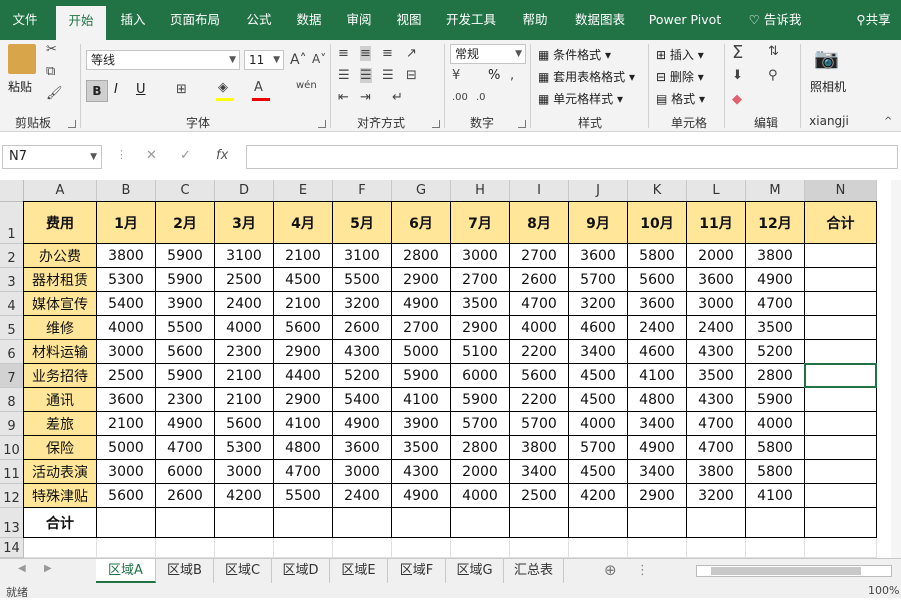 The image size is (901, 600). I want to click on expense-name-cell: 器材租赁, so click(60, 280).